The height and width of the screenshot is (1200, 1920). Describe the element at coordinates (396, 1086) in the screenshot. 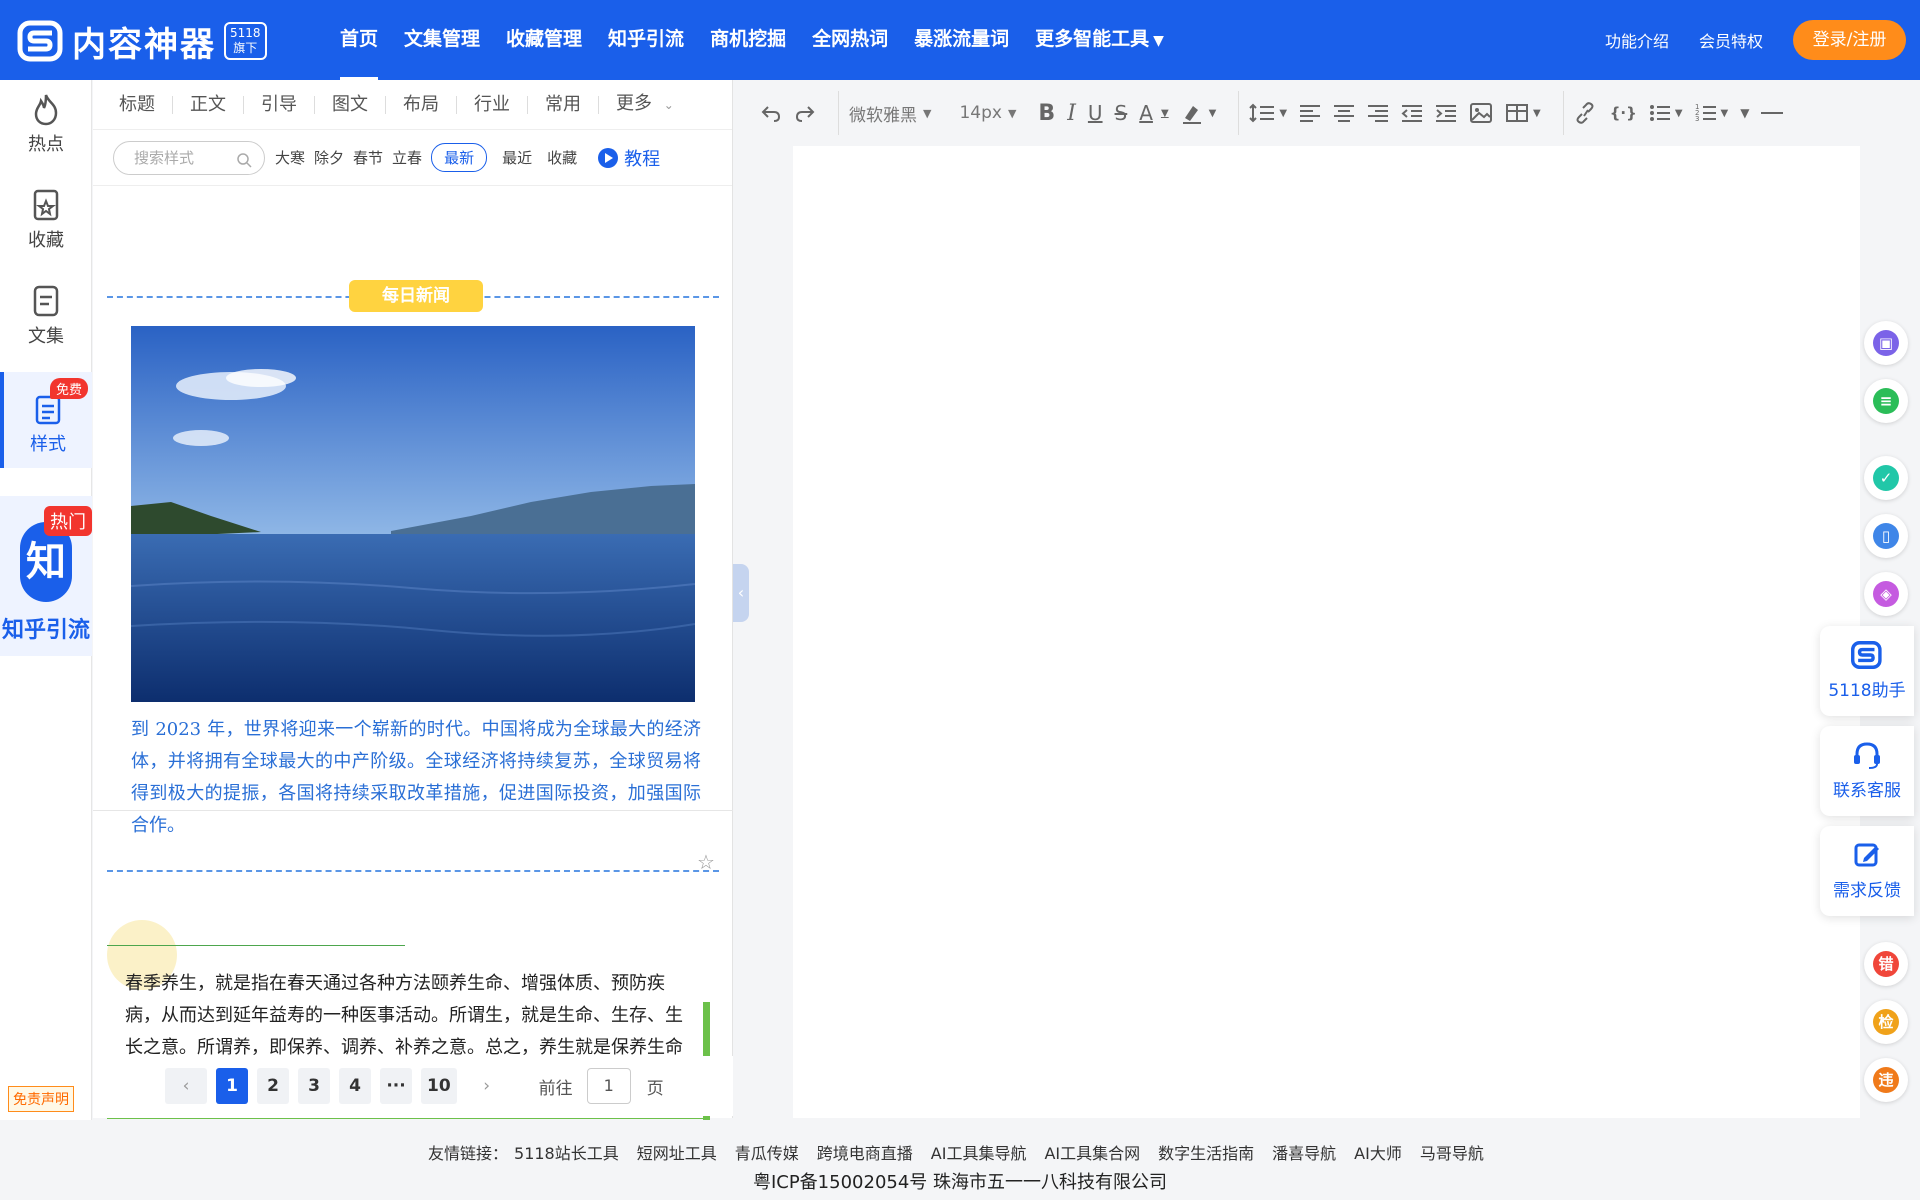

I see `page-ellipsis: ···` at that location.